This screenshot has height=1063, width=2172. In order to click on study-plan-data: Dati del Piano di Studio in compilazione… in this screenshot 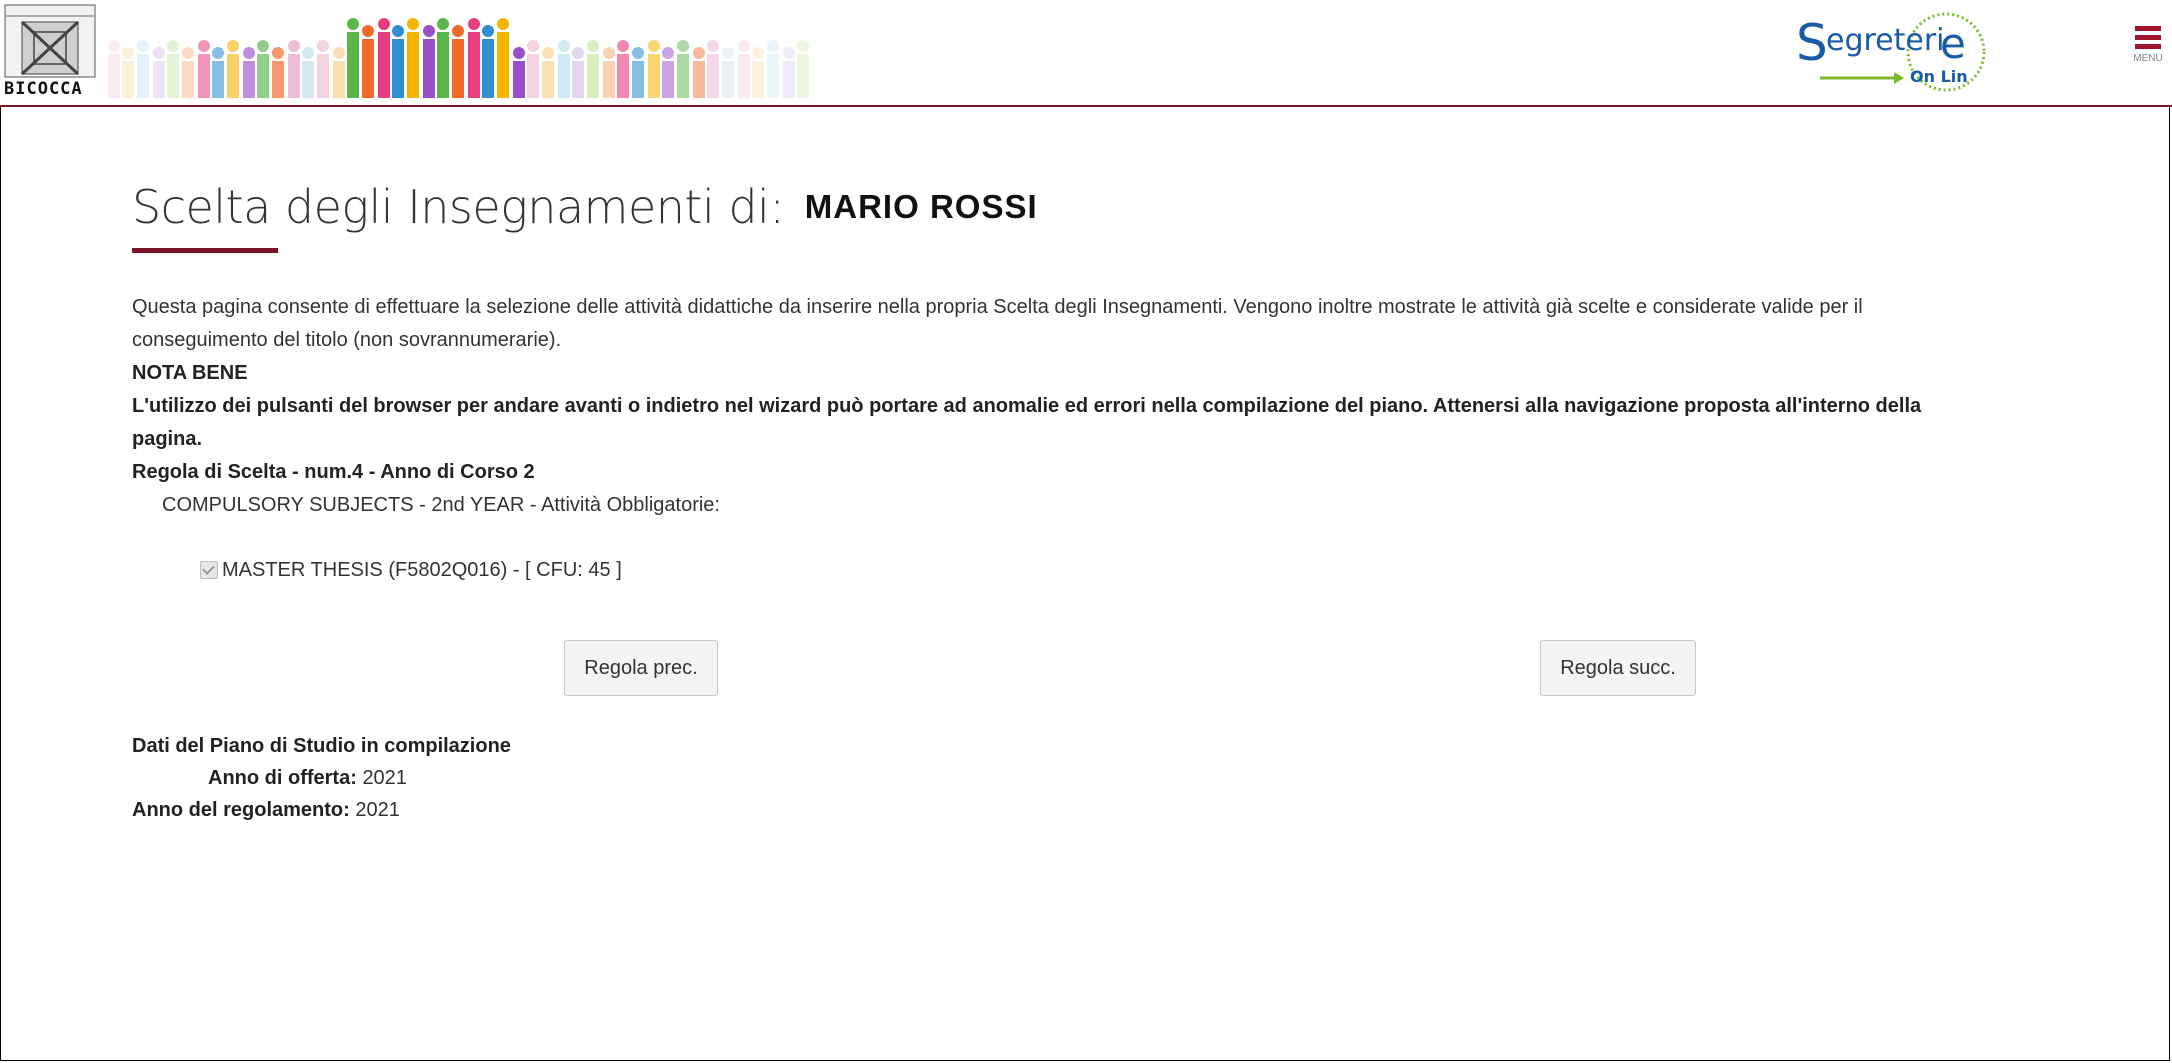, I will do `click(321, 778)`.